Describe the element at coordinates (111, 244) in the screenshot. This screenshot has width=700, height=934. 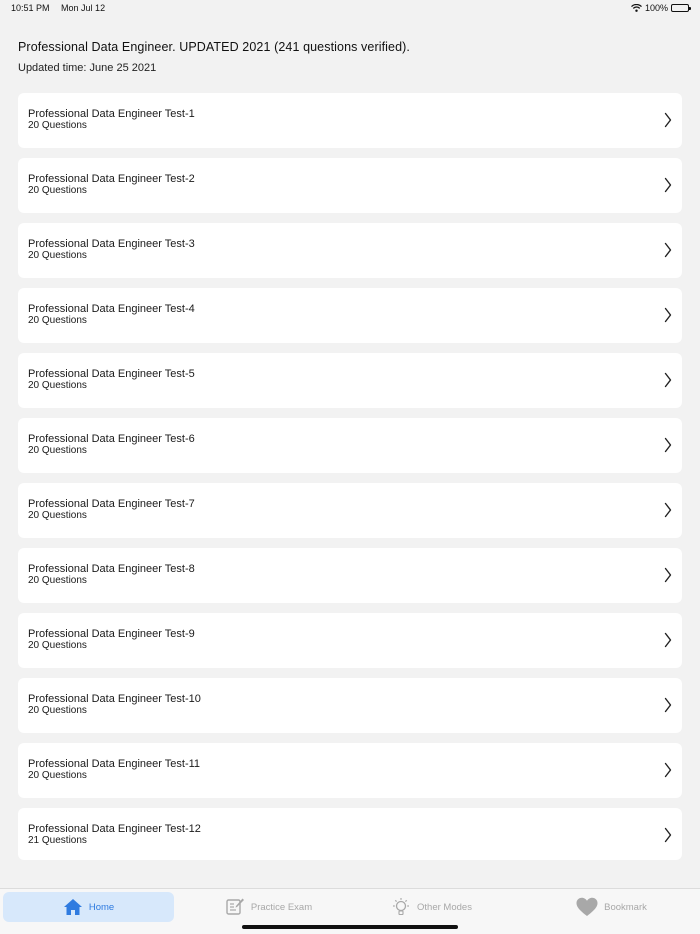
I see `test-title: Professional Data Engineer Test-3` at that location.